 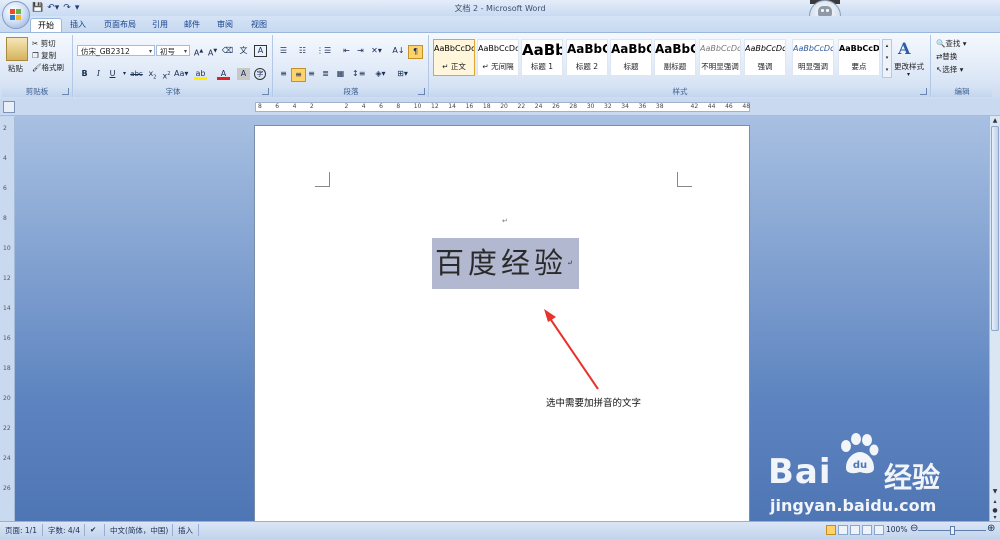 What do you see at coordinates (44, 43) in the screenshot?
I see `cut-button: ✂ 剪切` at bounding box center [44, 43].